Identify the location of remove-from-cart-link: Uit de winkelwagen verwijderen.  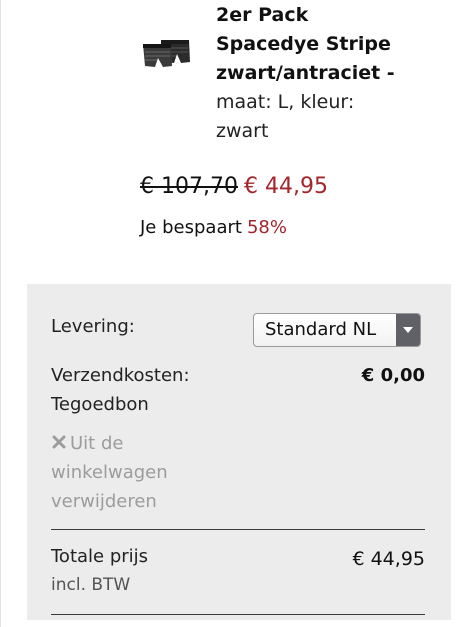
(136, 472).